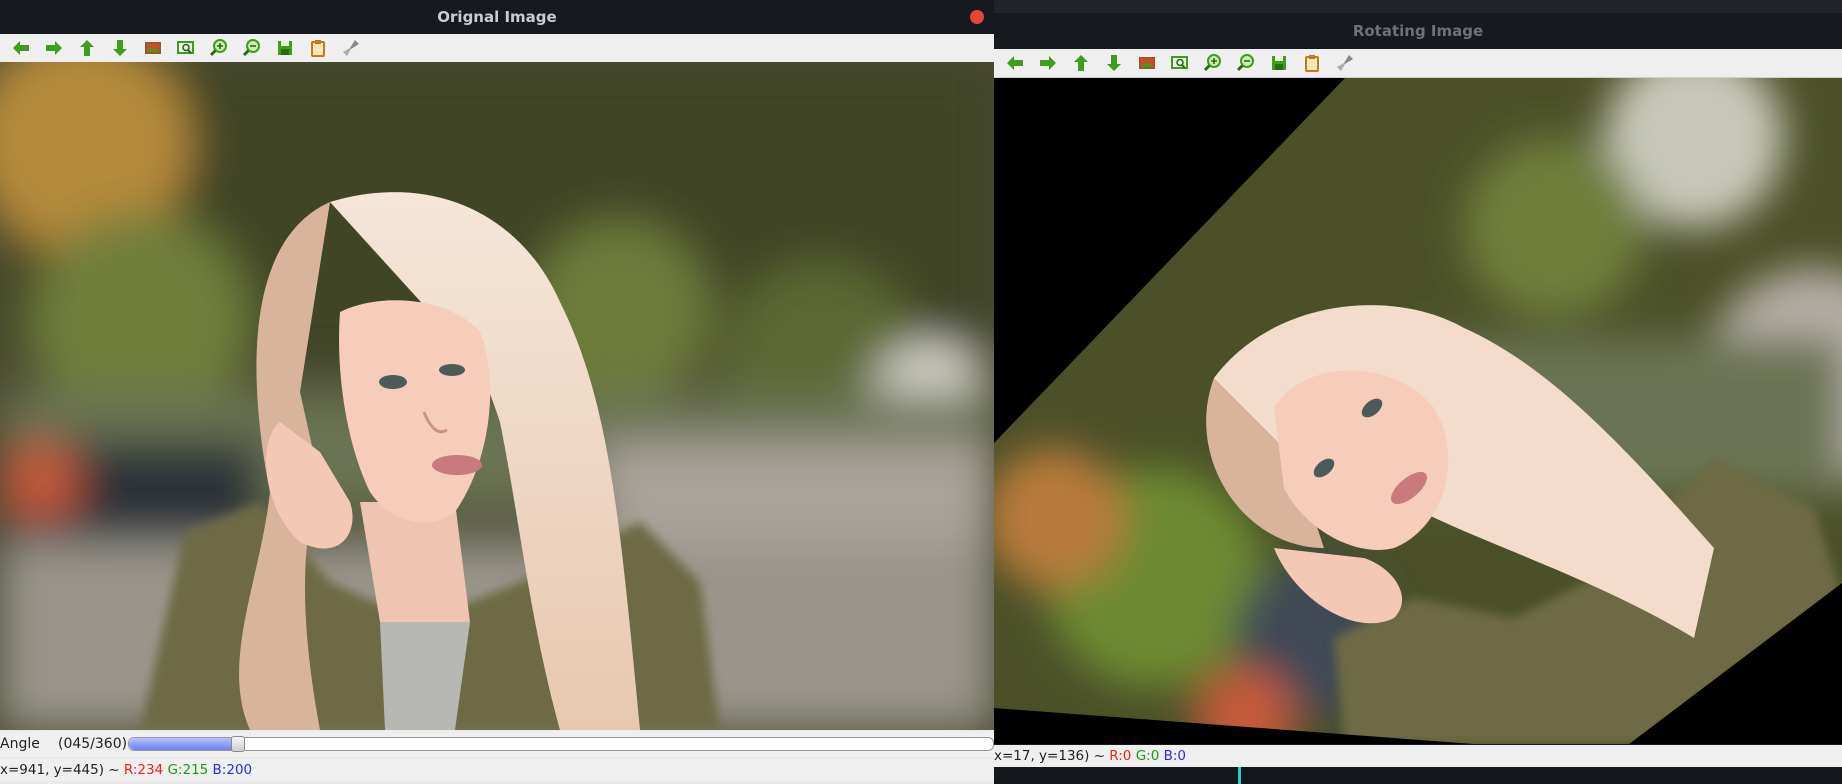 This screenshot has width=1842, height=784. Describe the element at coordinates (1147, 756) in the screenshot. I see `pixel-g: G:0` at that location.